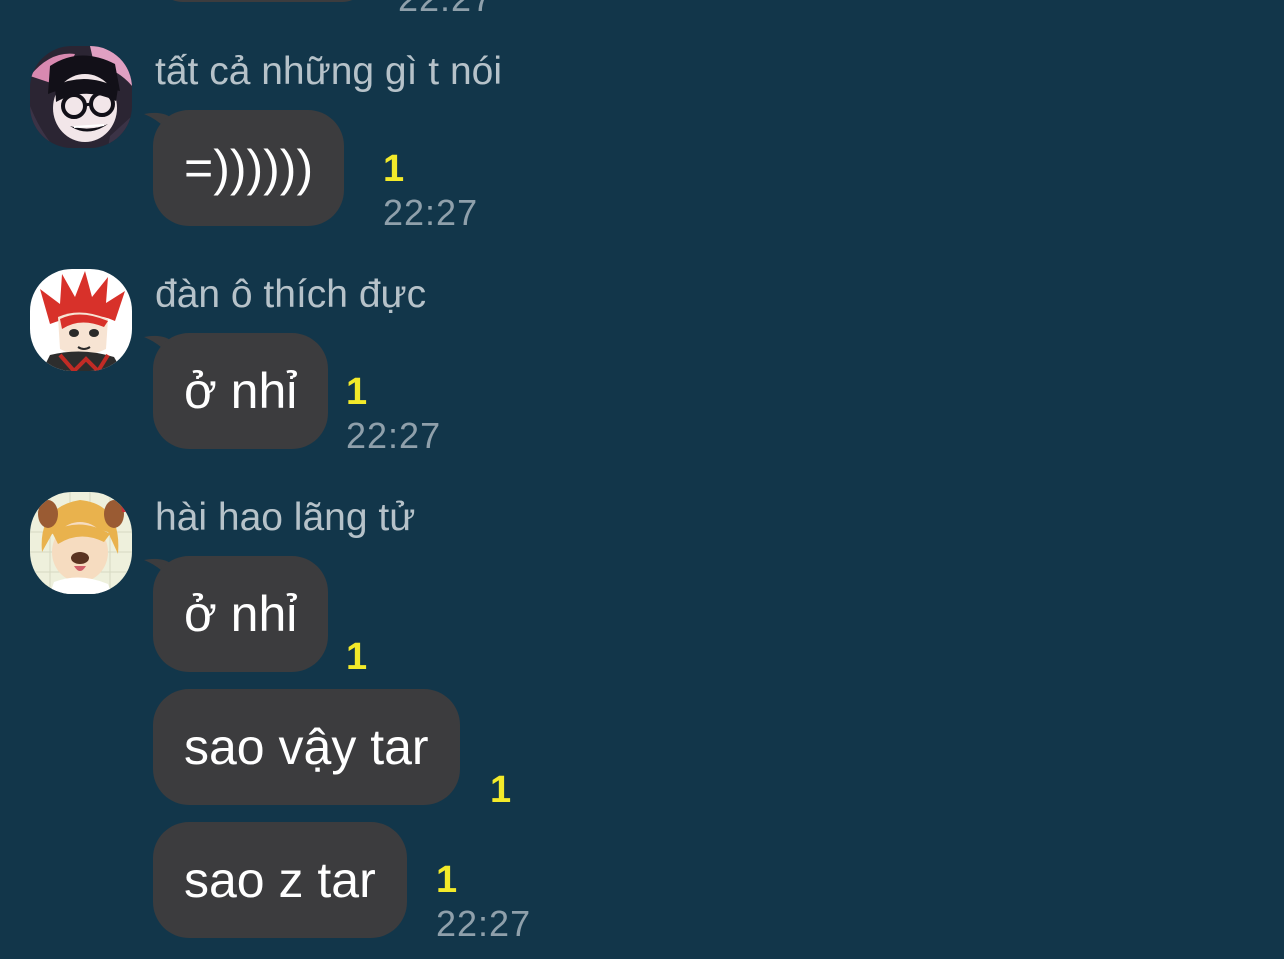 The width and height of the screenshot is (1284, 959). Describe the element at coordinates (291, 294) in the screenshot. I see `sender-name: đàn ô thích đực` at that location.